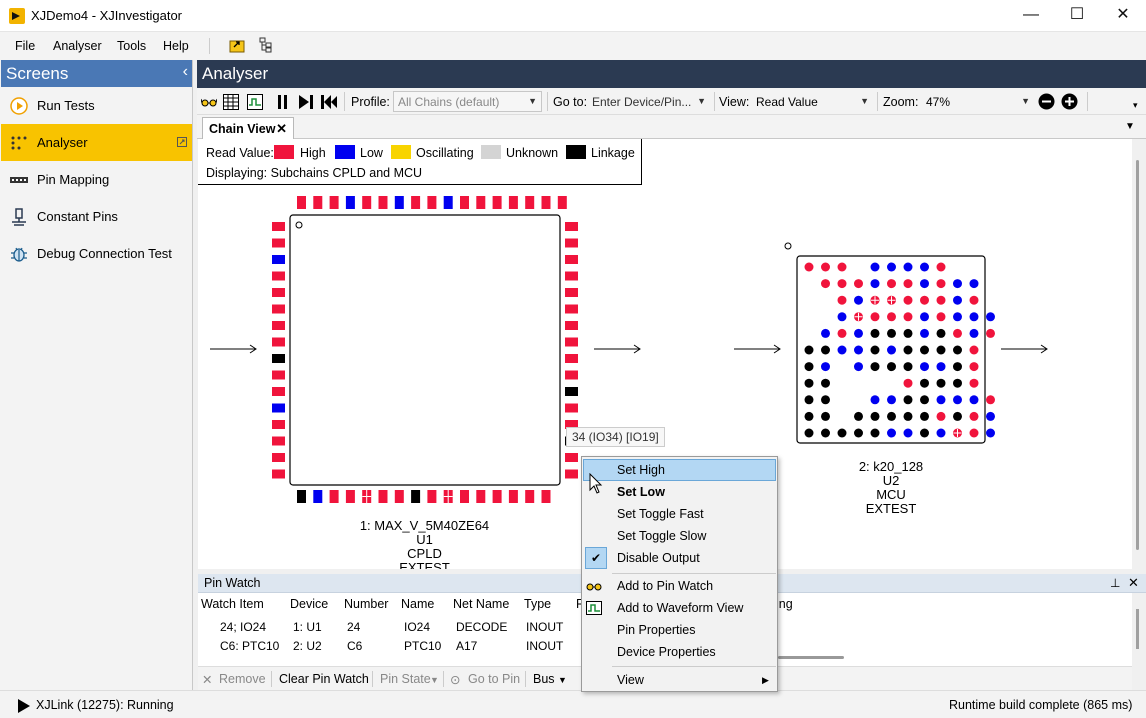  Describe the element at coordinates (232, 604) in the screenshot. I see `column-header: Watch Item` at that location.